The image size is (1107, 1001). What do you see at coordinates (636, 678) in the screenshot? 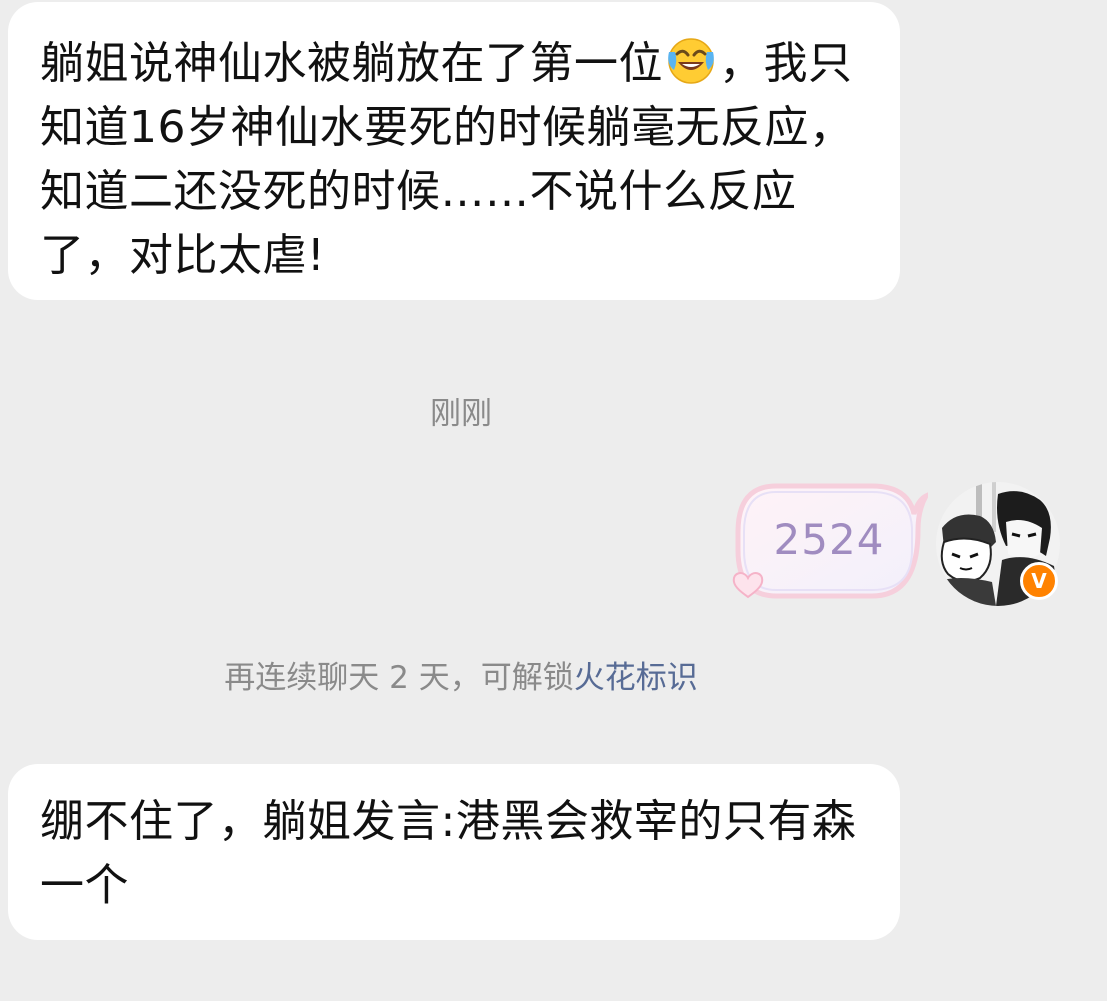
I see `spark-badge-link: 火花标识` at bounding box center [636, 678].